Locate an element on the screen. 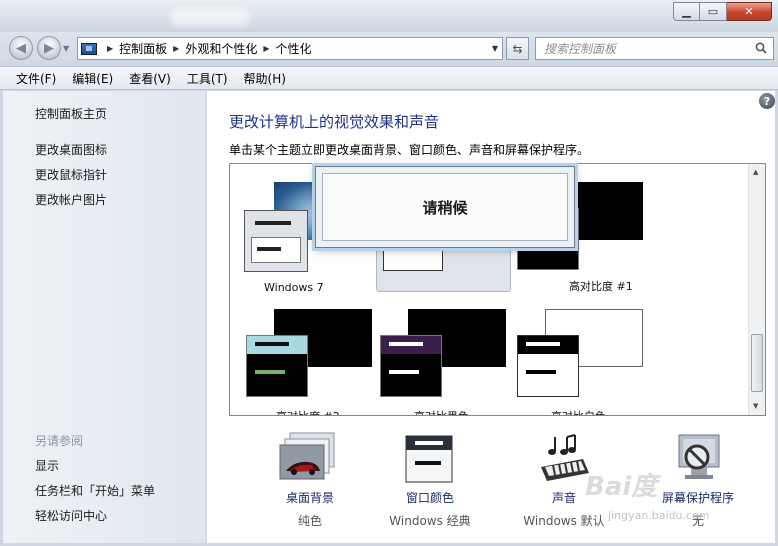 The width and height of the screenshot is (778, 546). refresh-button: ⇆ is located at coordinates (517, 48).